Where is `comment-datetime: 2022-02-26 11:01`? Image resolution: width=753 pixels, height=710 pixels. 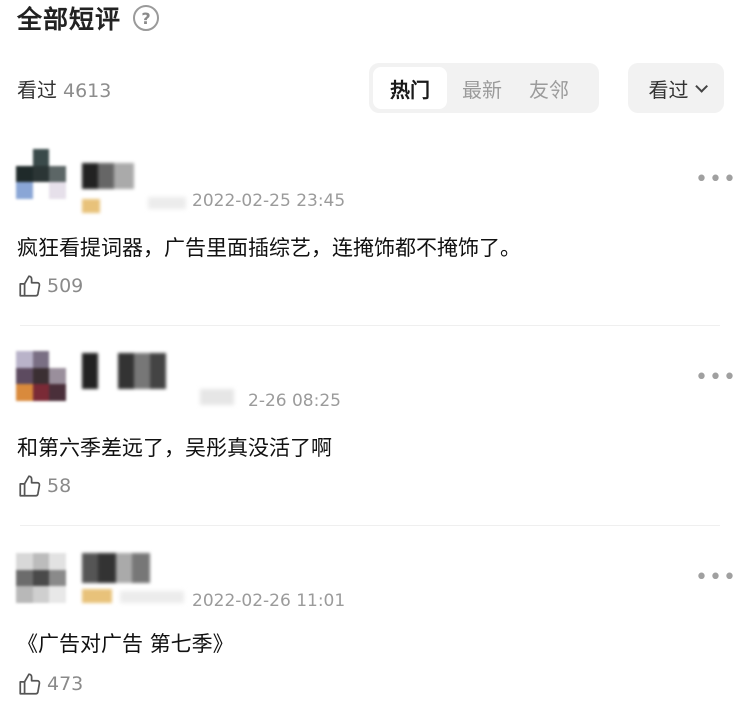
comment-datetime: 2022-02-26 11:01 is located at coordinates (269, 601).